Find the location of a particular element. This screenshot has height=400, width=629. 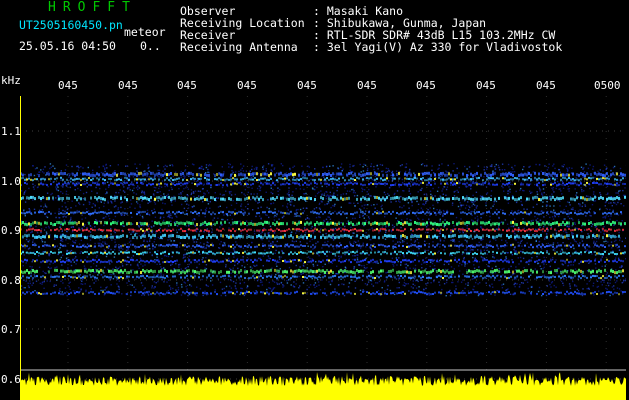

y-tick-label: 0.9 is located at coordinates (11, 230).